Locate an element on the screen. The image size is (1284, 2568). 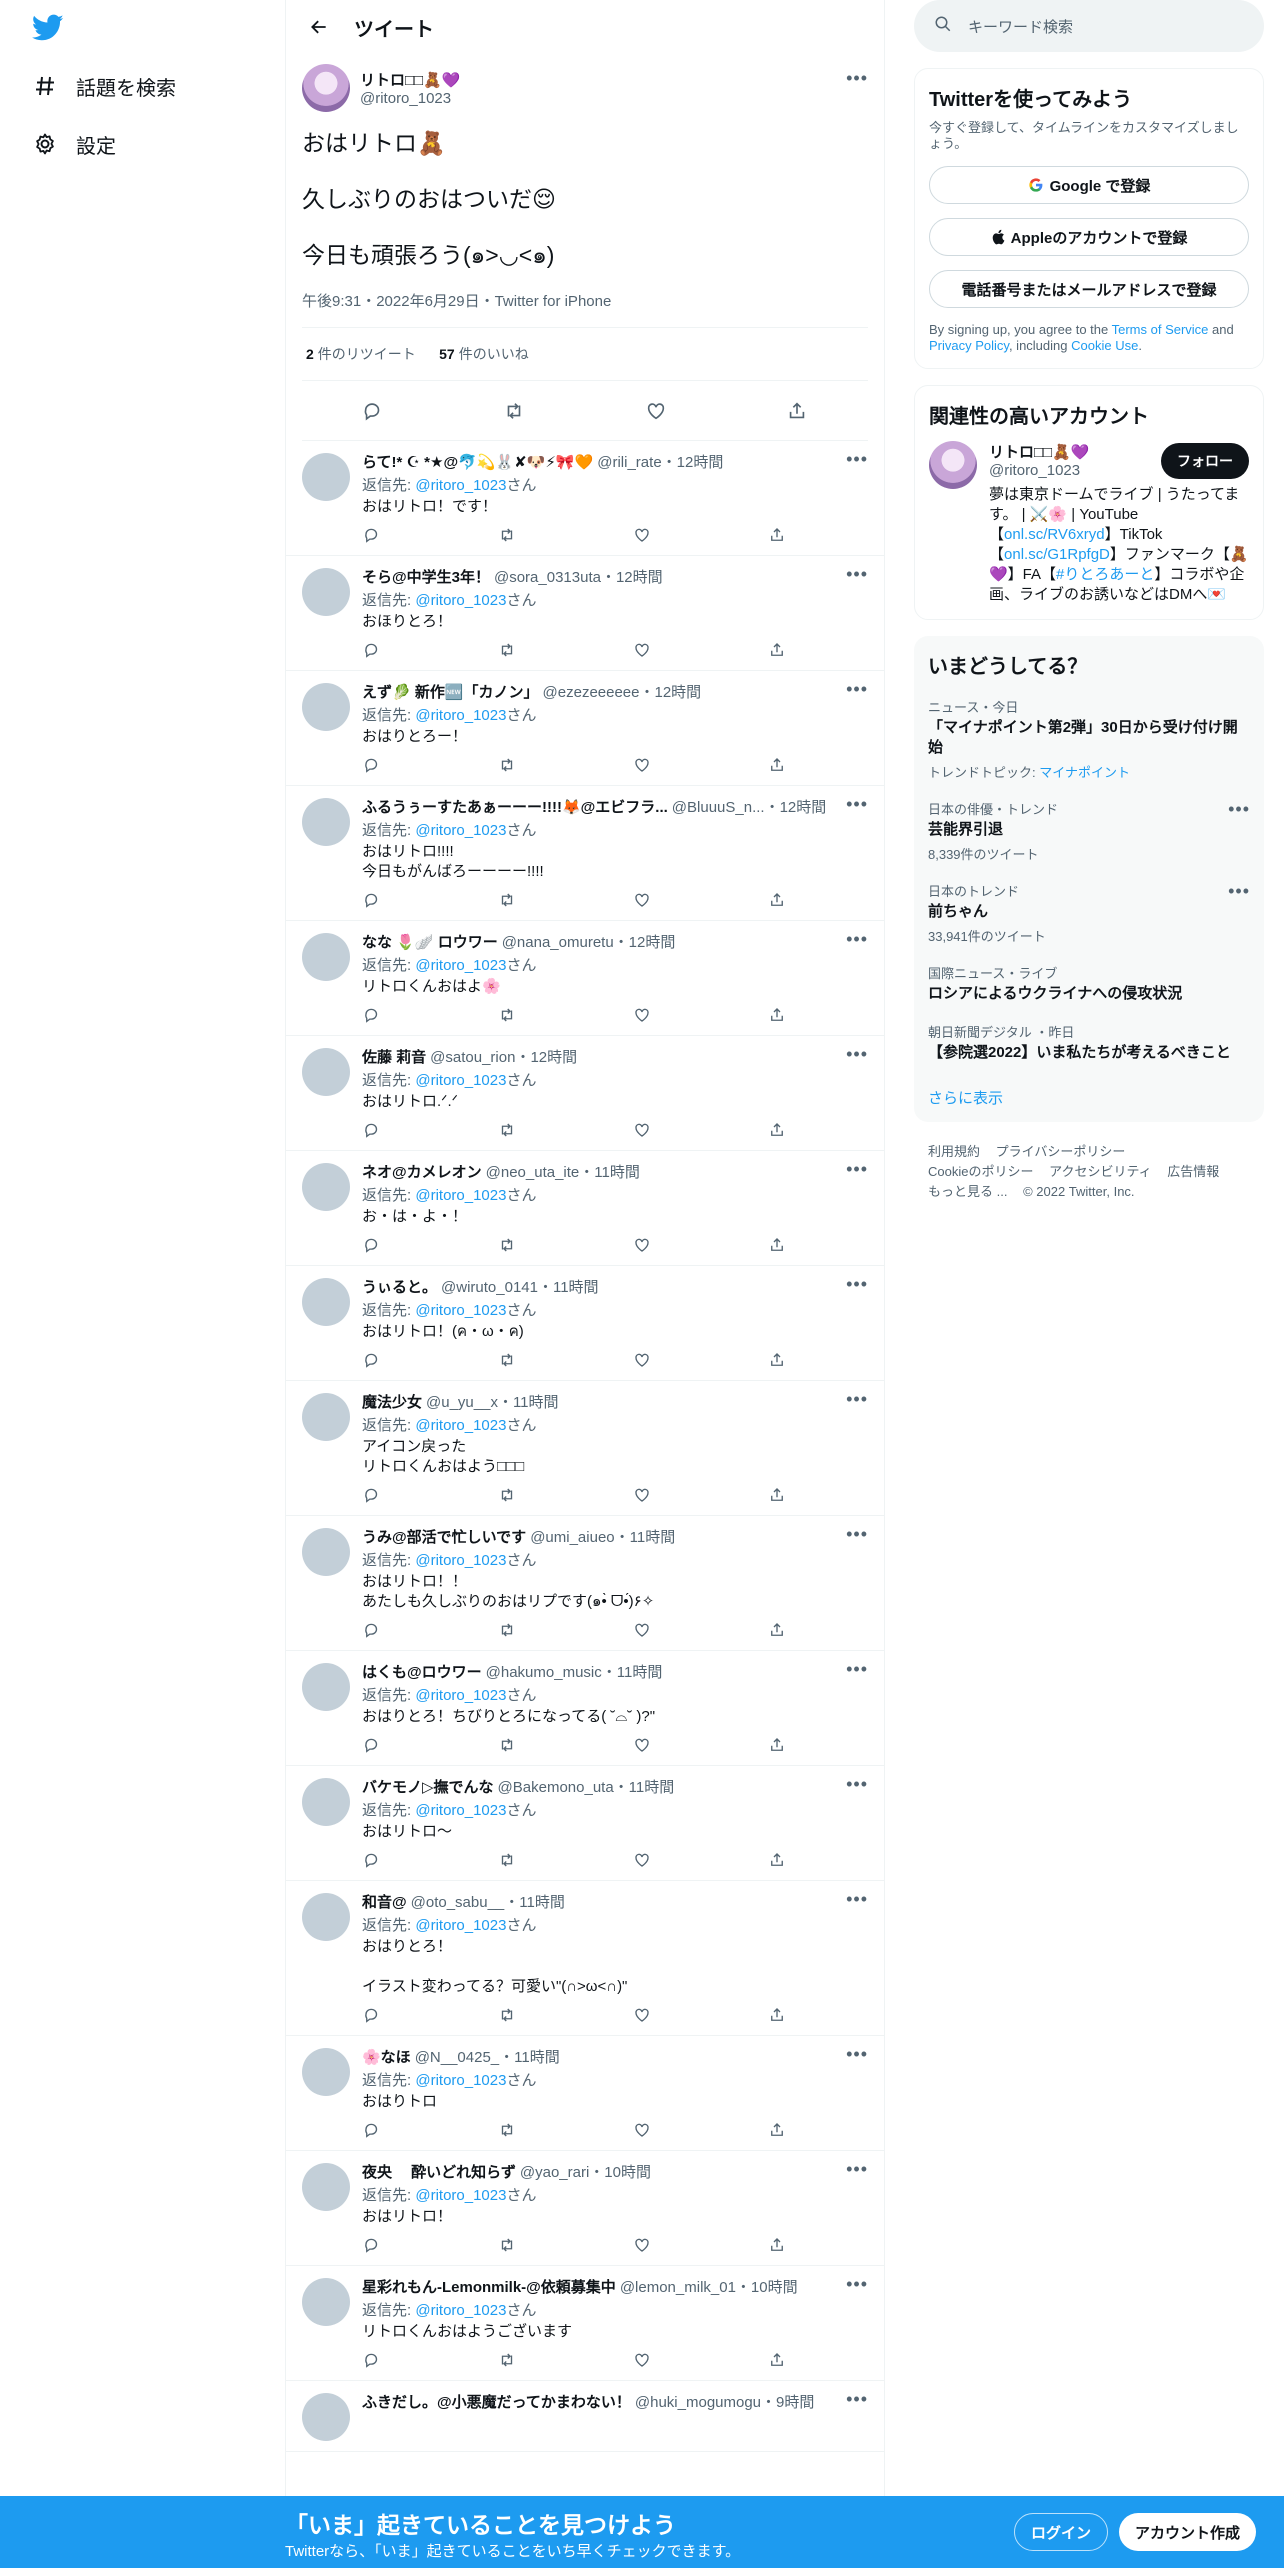
footer-link: プライバシーポリシー is located at coordinates (1061, 1151).